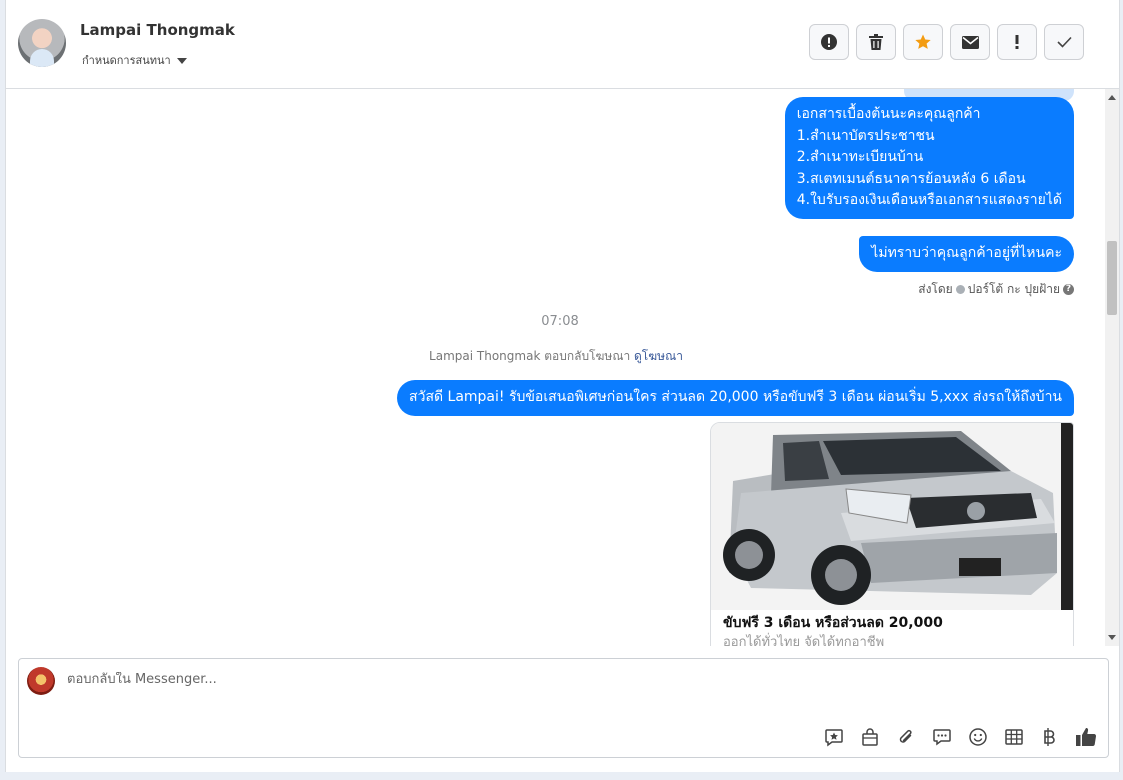 The width and height of the screenshot is (1123, 780). What do you see at coordinates (181, 61) in the screenshot?
I see `caret-down-icon` at bounding box center [181, 61].